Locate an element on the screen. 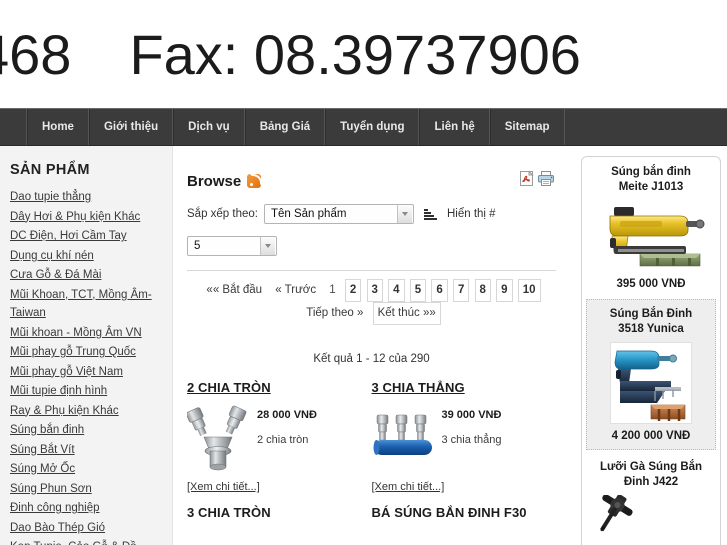  nav-item-dich-vu: Dịch vụ is located at coordinates (209, 127).